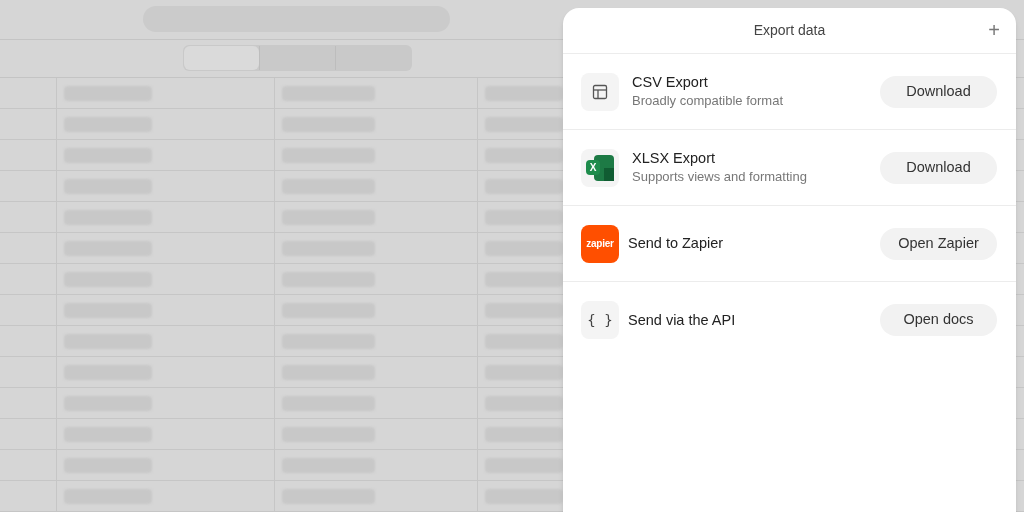  What do you see at coordinates (994, 30) in the screenshot?
I see `close-button: +` at bounding box center [994, 30].